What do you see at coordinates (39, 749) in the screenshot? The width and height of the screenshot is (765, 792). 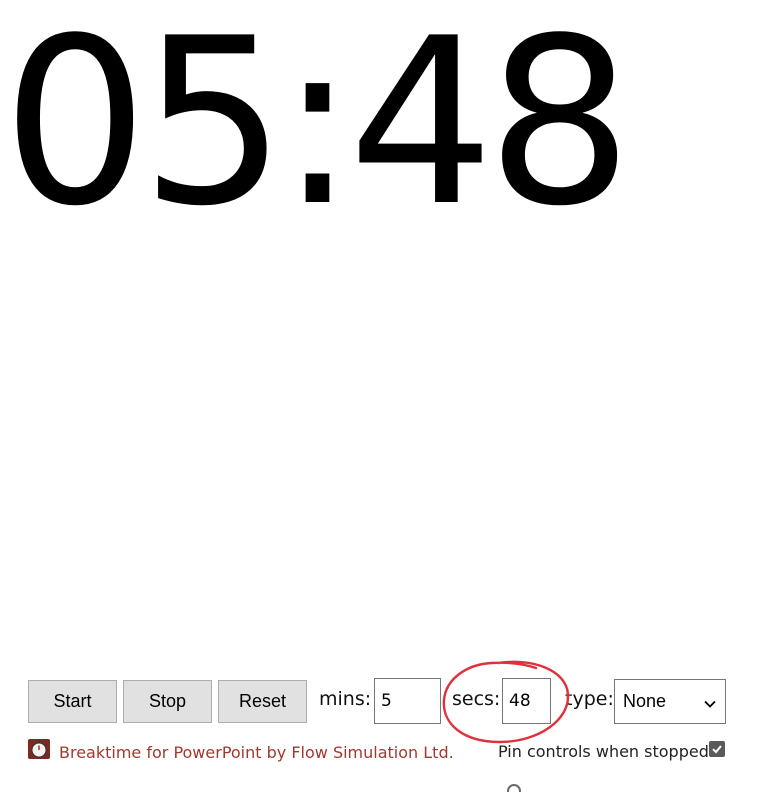 I see `app-stopwatch-icon` at bounding box center [39, 749].